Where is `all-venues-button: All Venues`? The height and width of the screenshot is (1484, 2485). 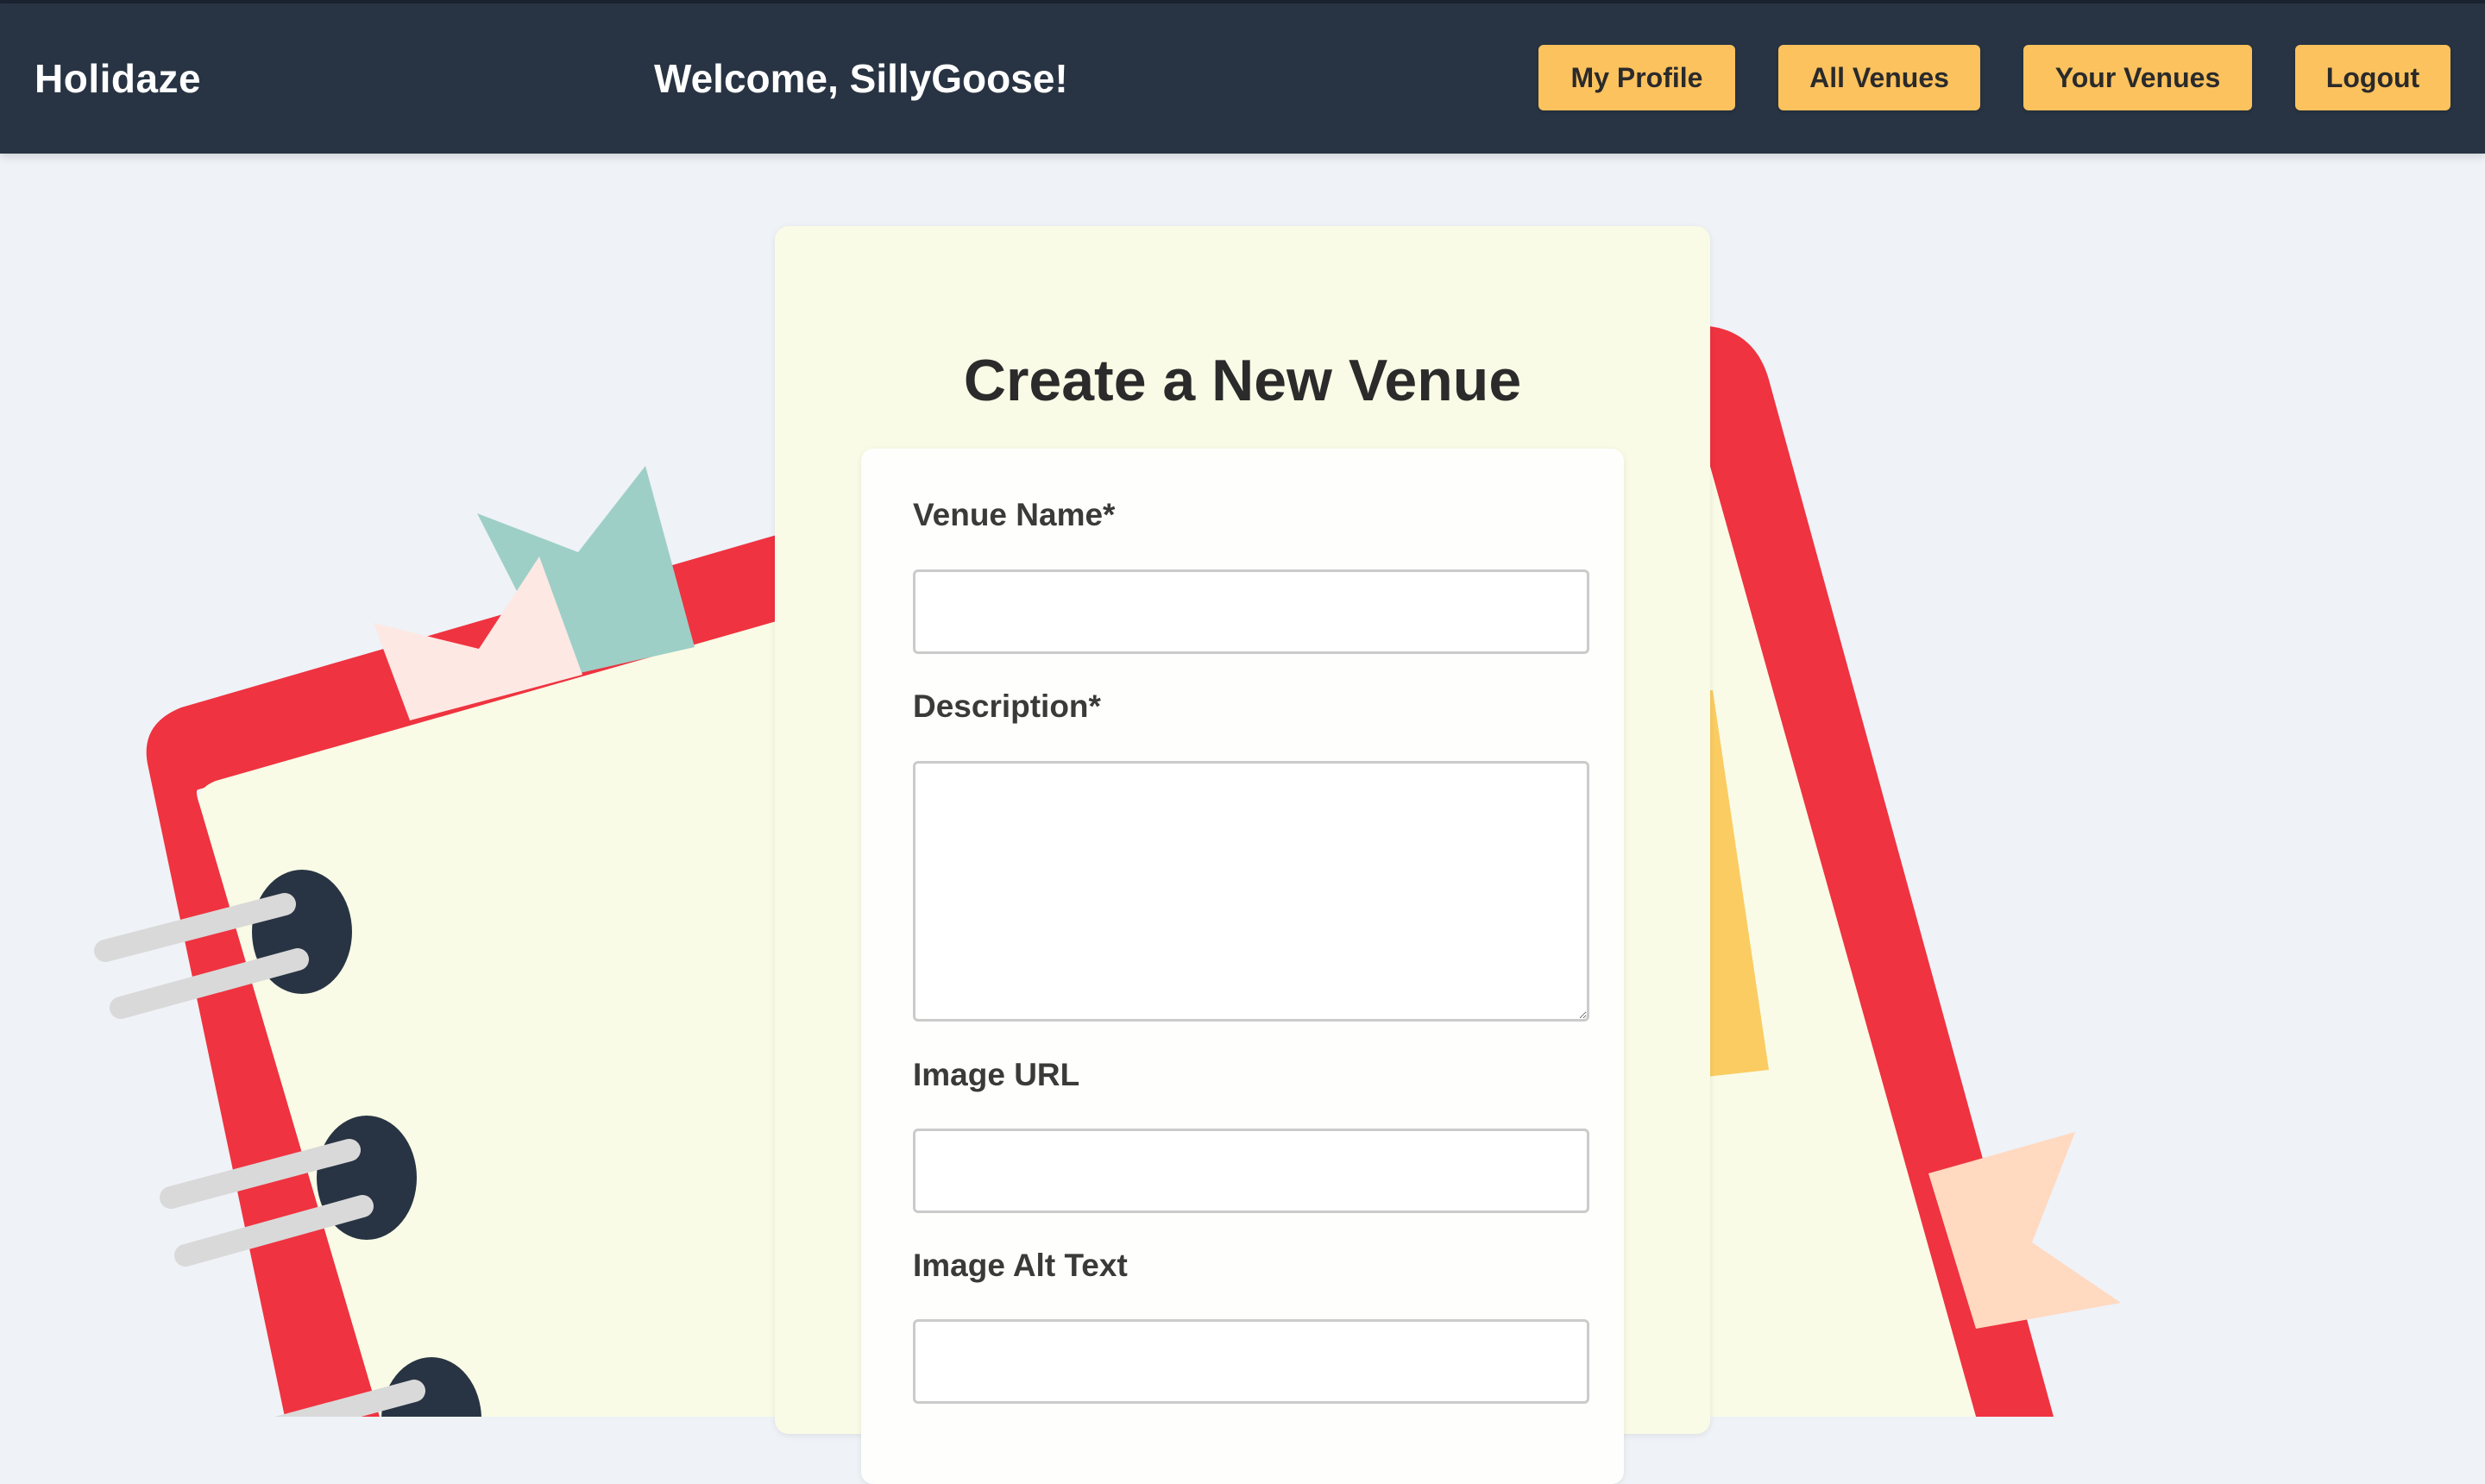 all-venues-button: All Venues is located at coordinates (1879, 77).